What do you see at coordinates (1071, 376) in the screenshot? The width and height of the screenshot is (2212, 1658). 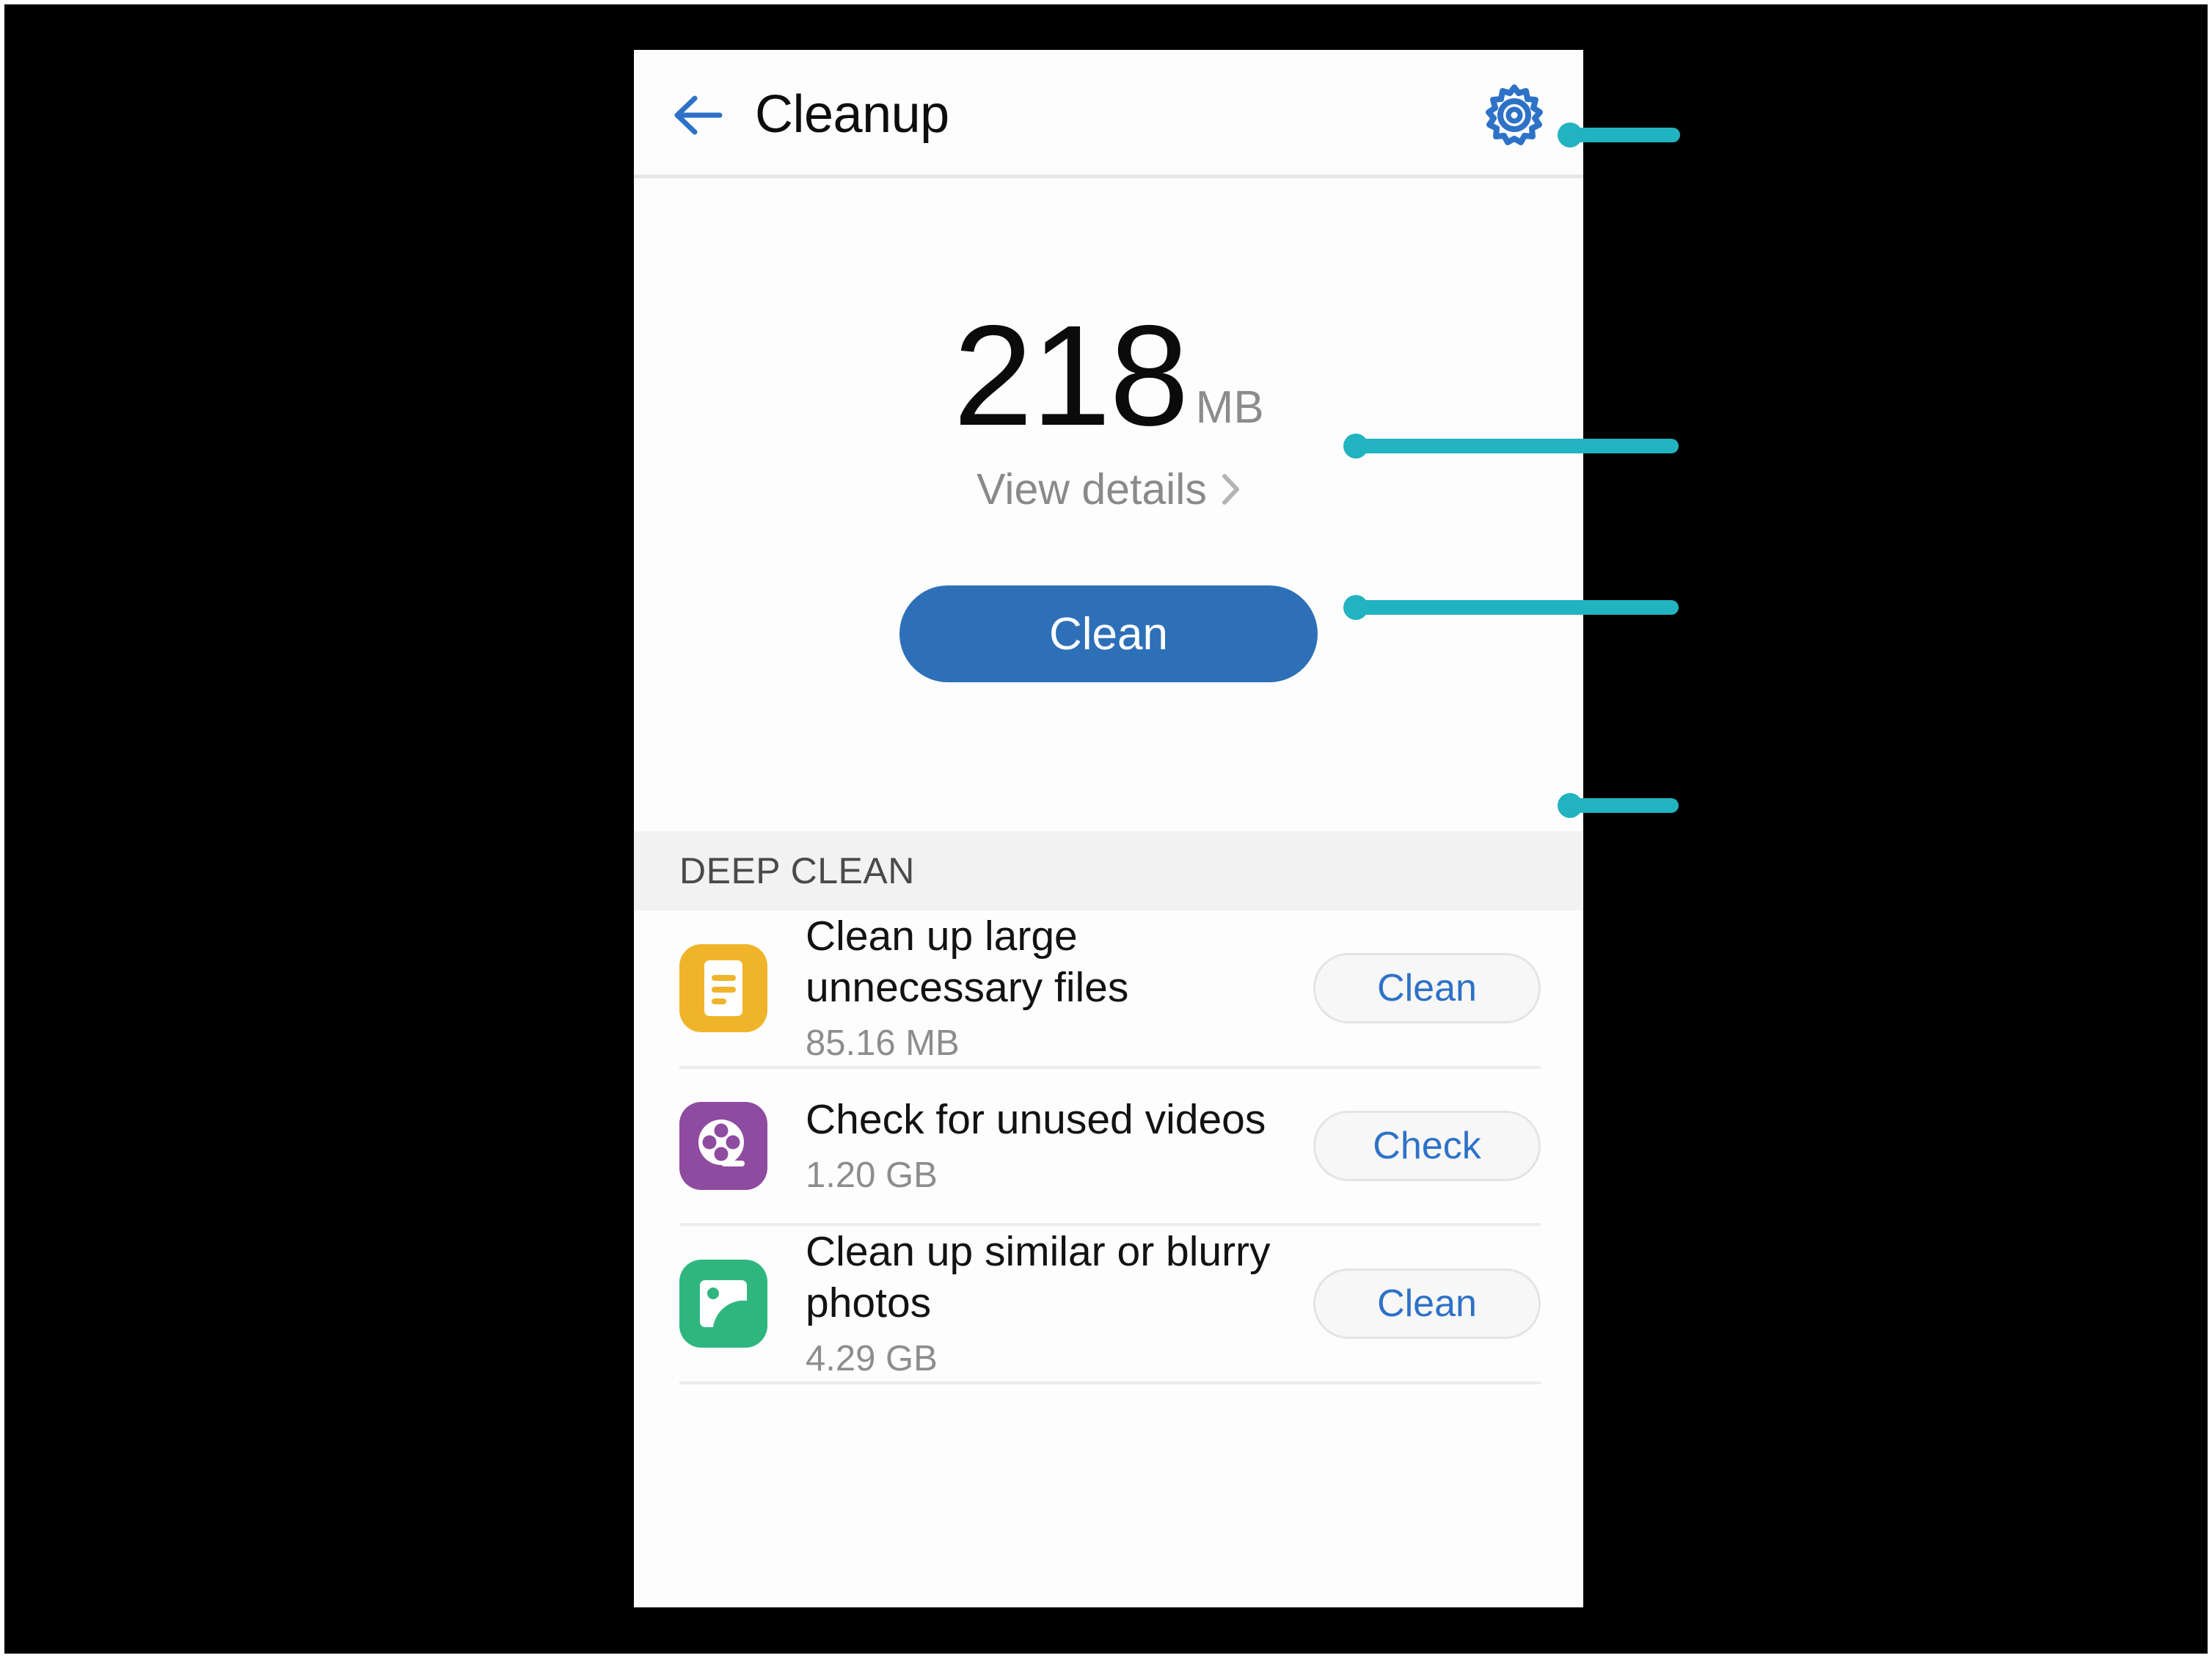 I see `storage-size-value: 218` at bounding box center [1071, 376].